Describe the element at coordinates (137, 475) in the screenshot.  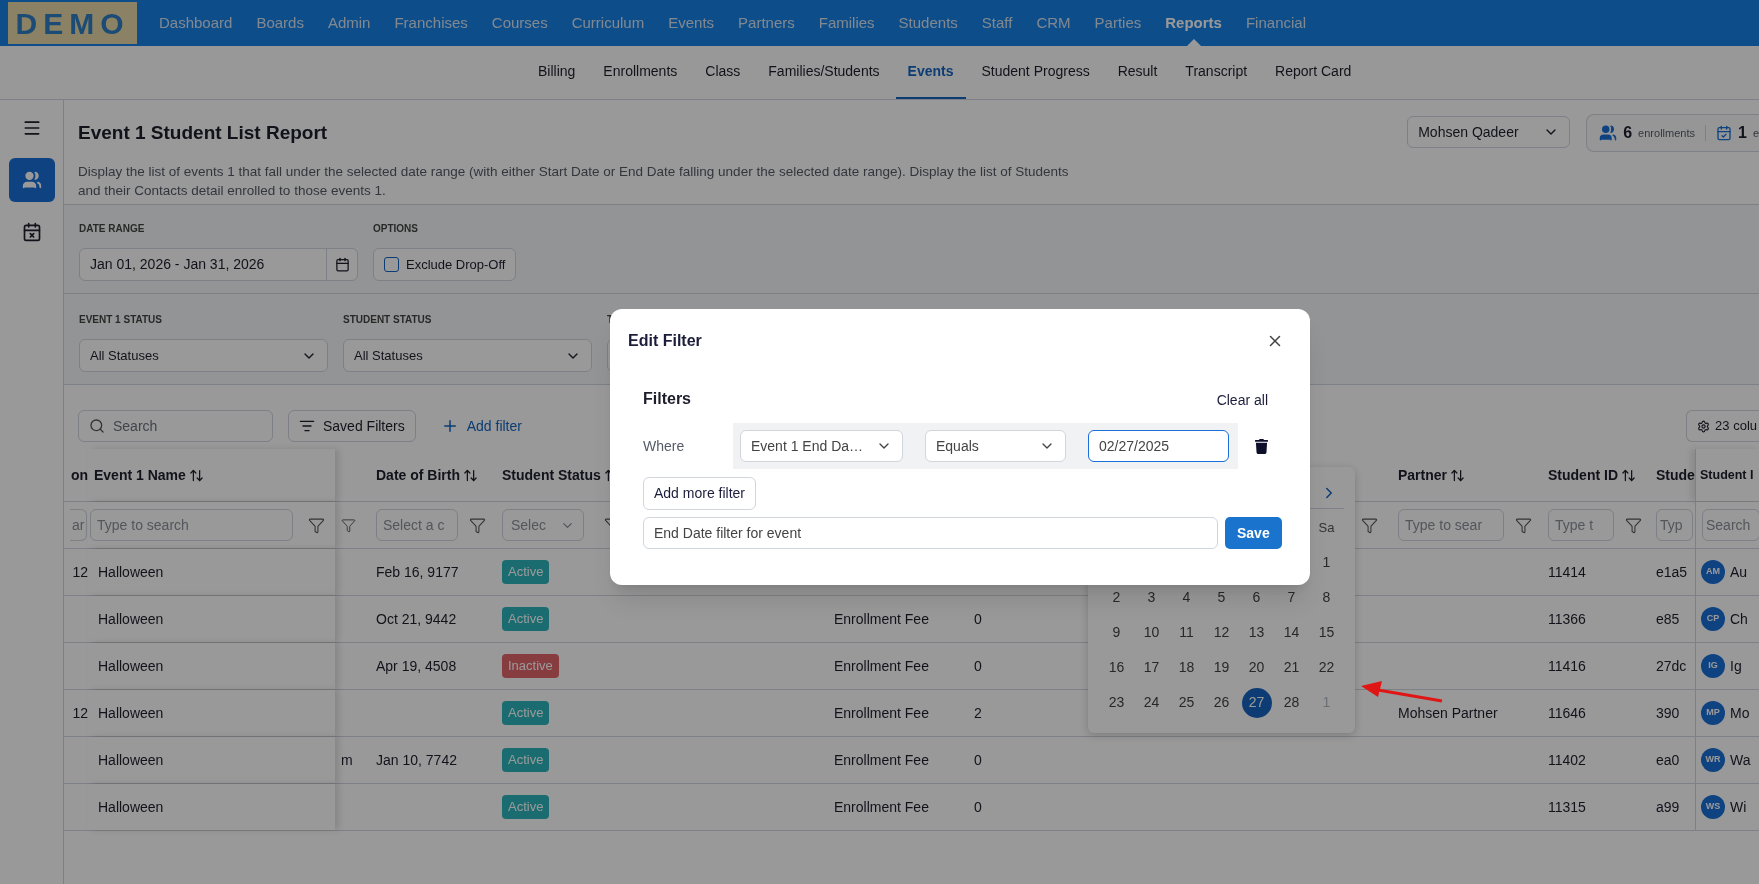
I see `column-header: Event 1 Name` at that location.